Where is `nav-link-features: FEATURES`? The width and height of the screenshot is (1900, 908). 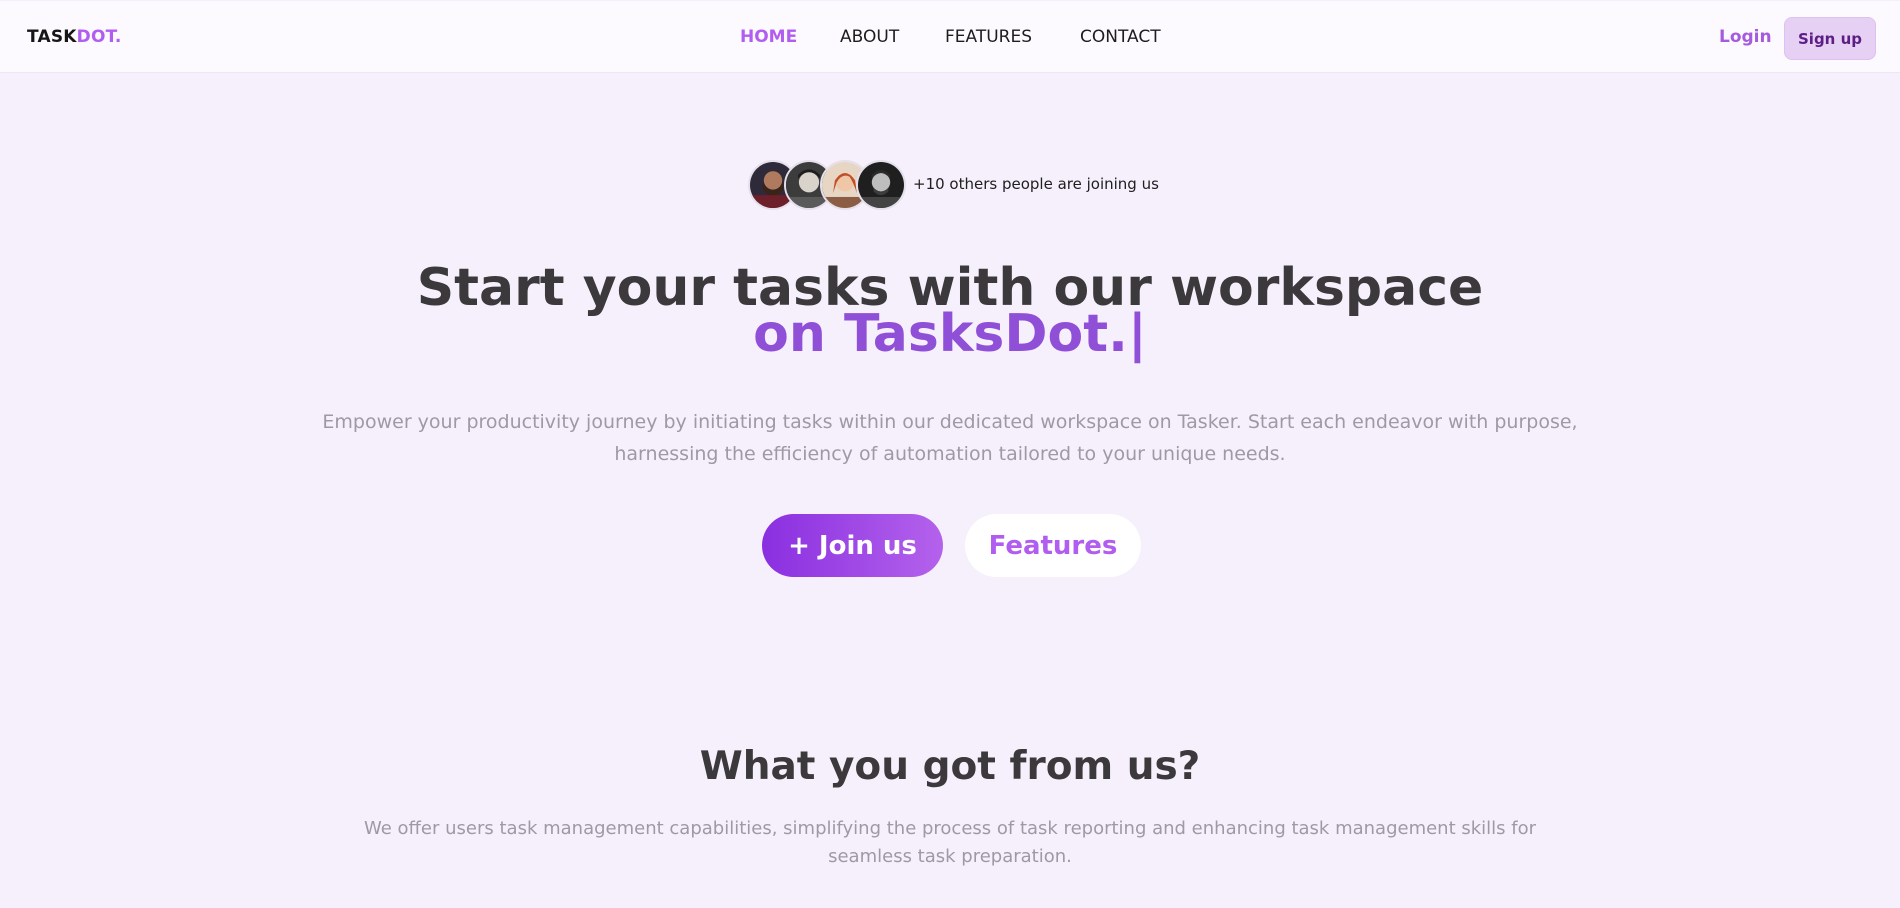 nav-link-features: FEATURES is located at coordinates (988, 37).